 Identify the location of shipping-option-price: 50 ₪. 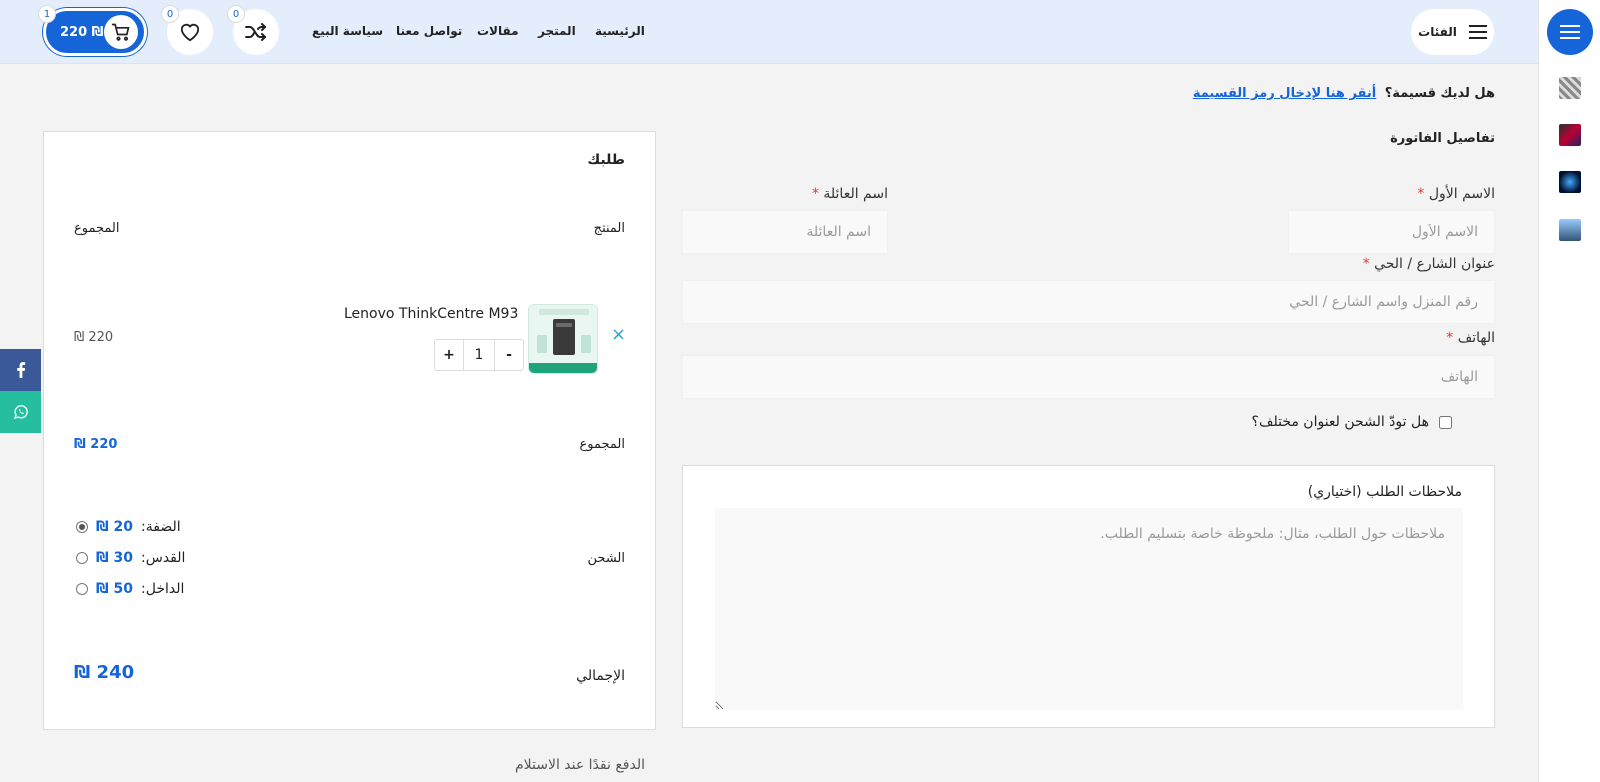
(115, 589).